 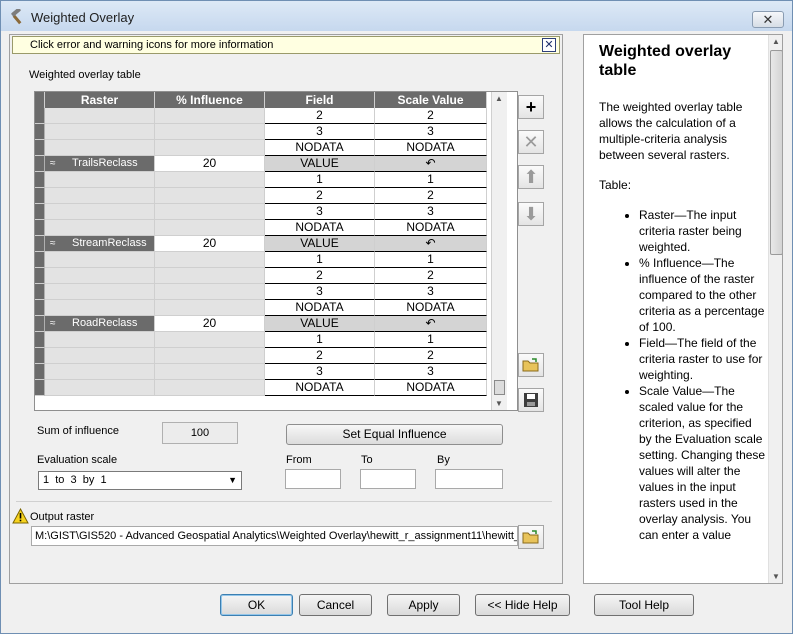 I want to click on warning-icon, so click(x=20, y=516).